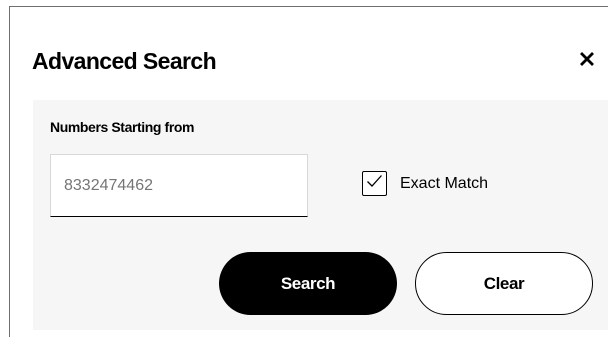  I want to click on exact-match-option: Exact Match, so click(425, 183).